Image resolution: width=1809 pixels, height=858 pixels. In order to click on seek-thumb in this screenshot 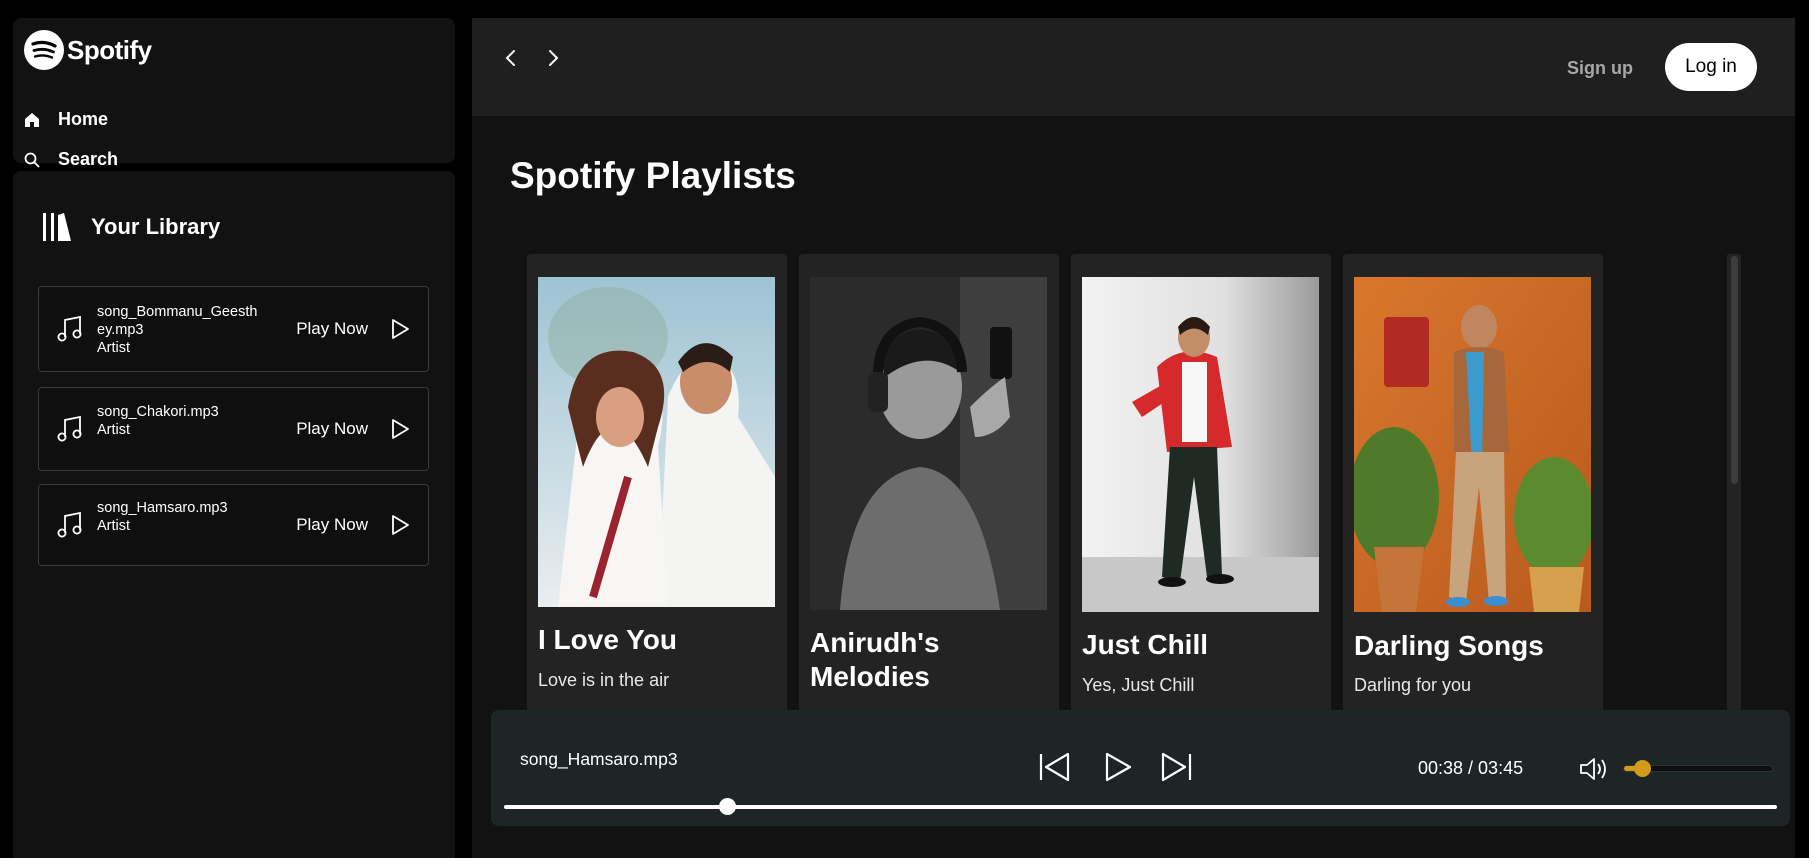, I will do `click(727, 806)`.